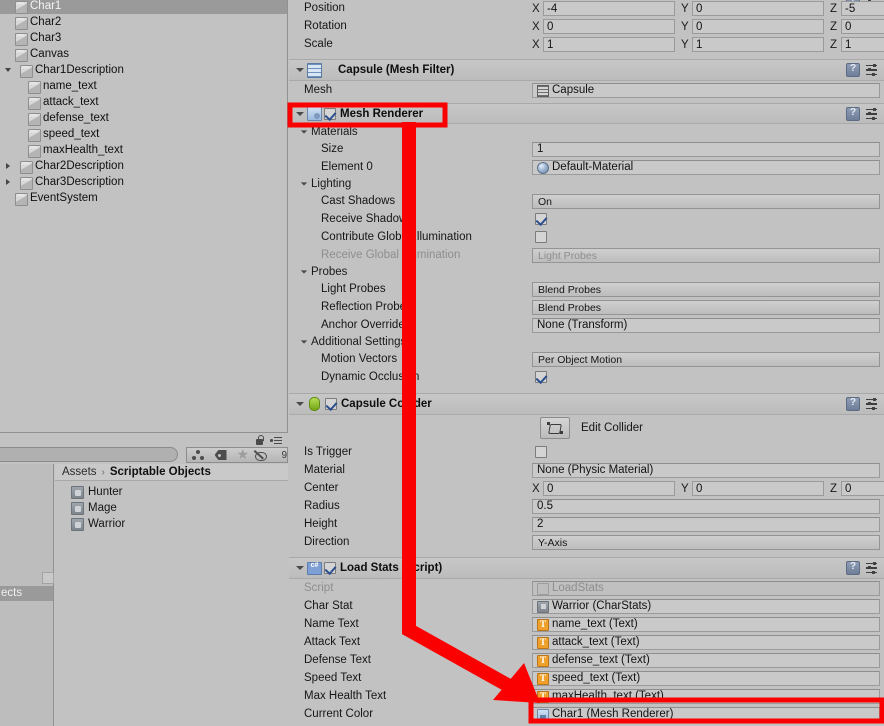 This screenshot has width=884, height=726. What do you see at coordinates (160, 472) in the screenshot?
I see `breadcrumb-current: Scriptable Objects` at bounding box center [160, 472].